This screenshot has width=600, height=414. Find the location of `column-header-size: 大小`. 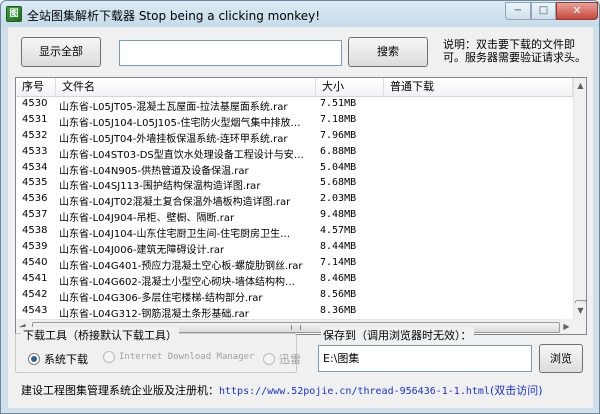

column-header-size: 大小 is located at coordinates (350, 87).